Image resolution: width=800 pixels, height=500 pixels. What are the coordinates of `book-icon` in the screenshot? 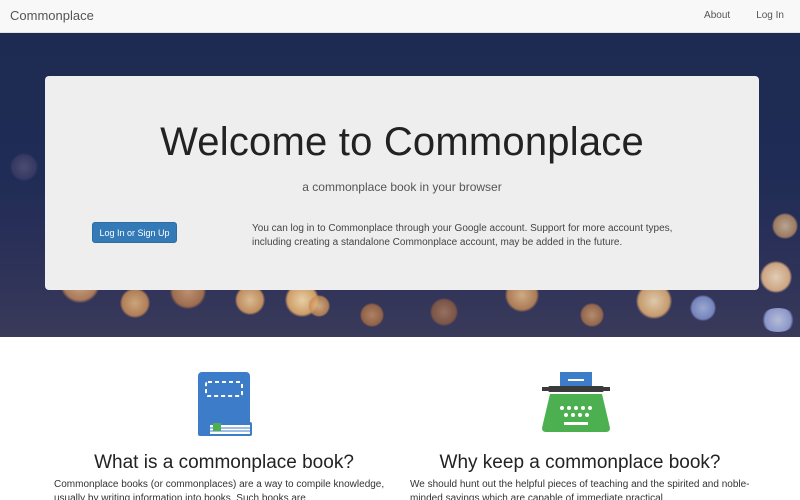 It's located at (225, 404).